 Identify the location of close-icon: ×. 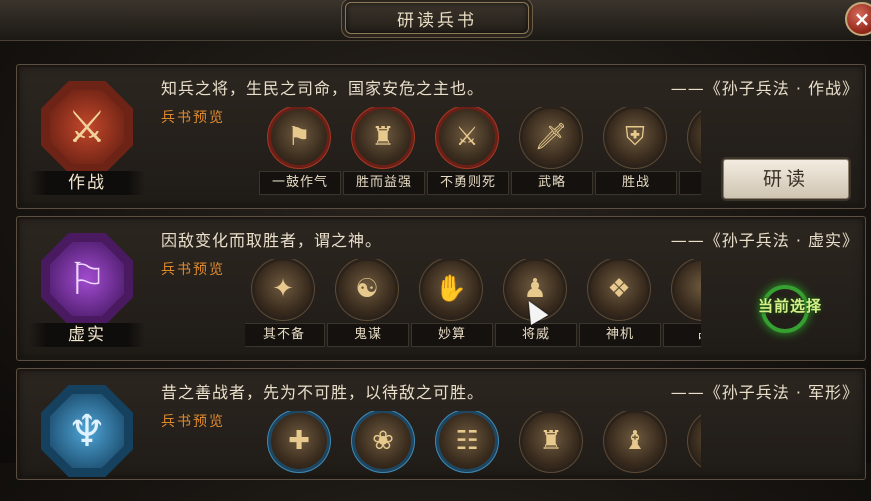
(862, 19).